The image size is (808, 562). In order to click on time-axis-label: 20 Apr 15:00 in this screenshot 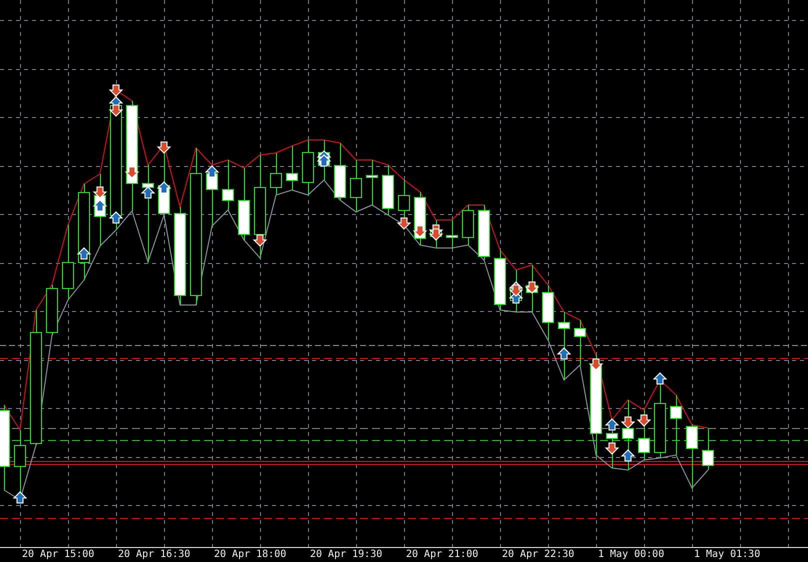, I will do `click(58, 555)`.